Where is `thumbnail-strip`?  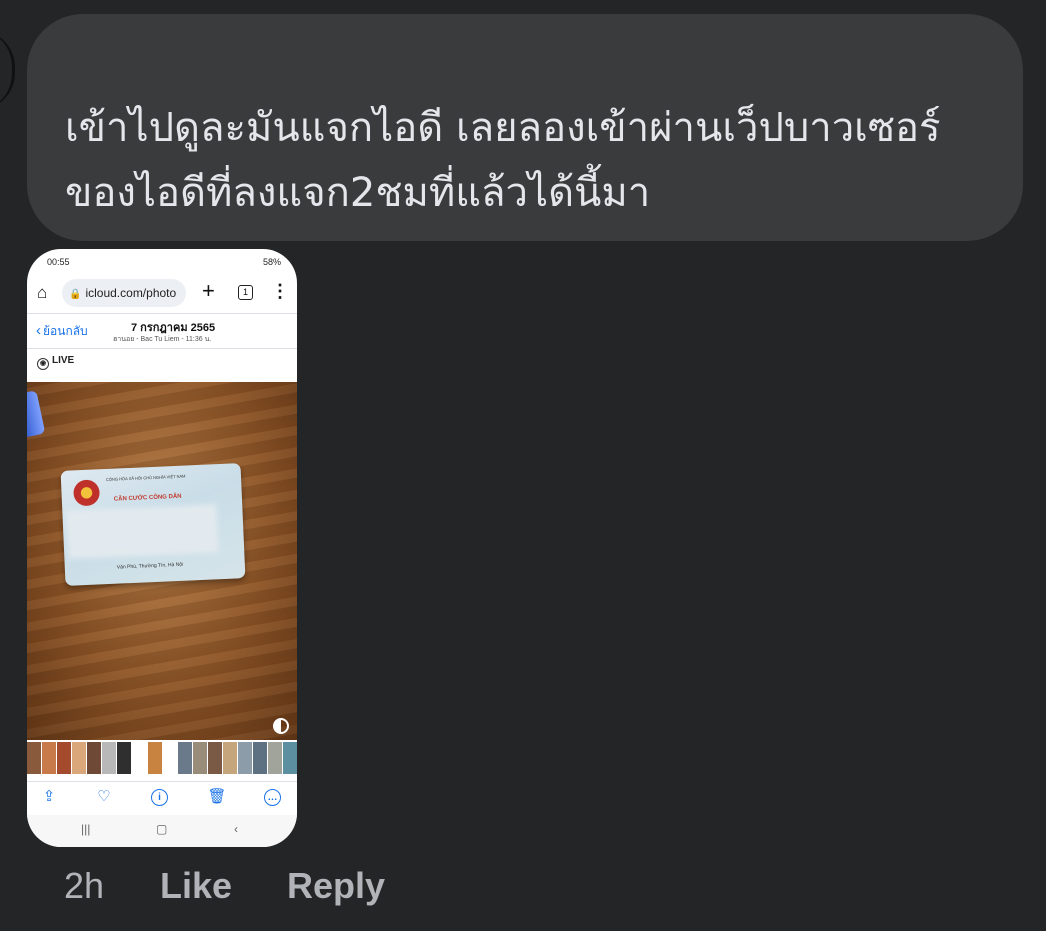 thumbnail-strip is located at coordinates (162, 758).